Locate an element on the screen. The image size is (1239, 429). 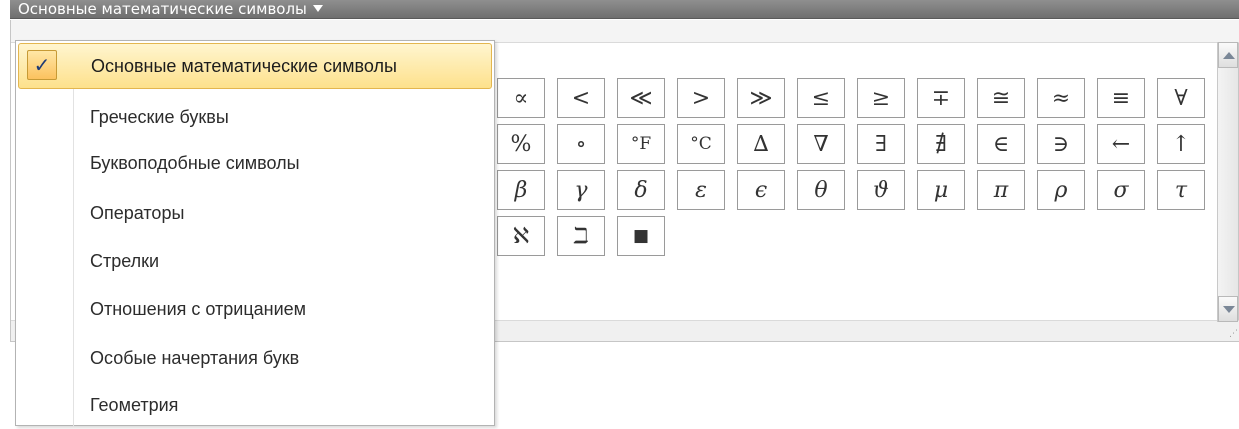
menu-item-label: Греческие буквы is located at coordinates (159, 117).